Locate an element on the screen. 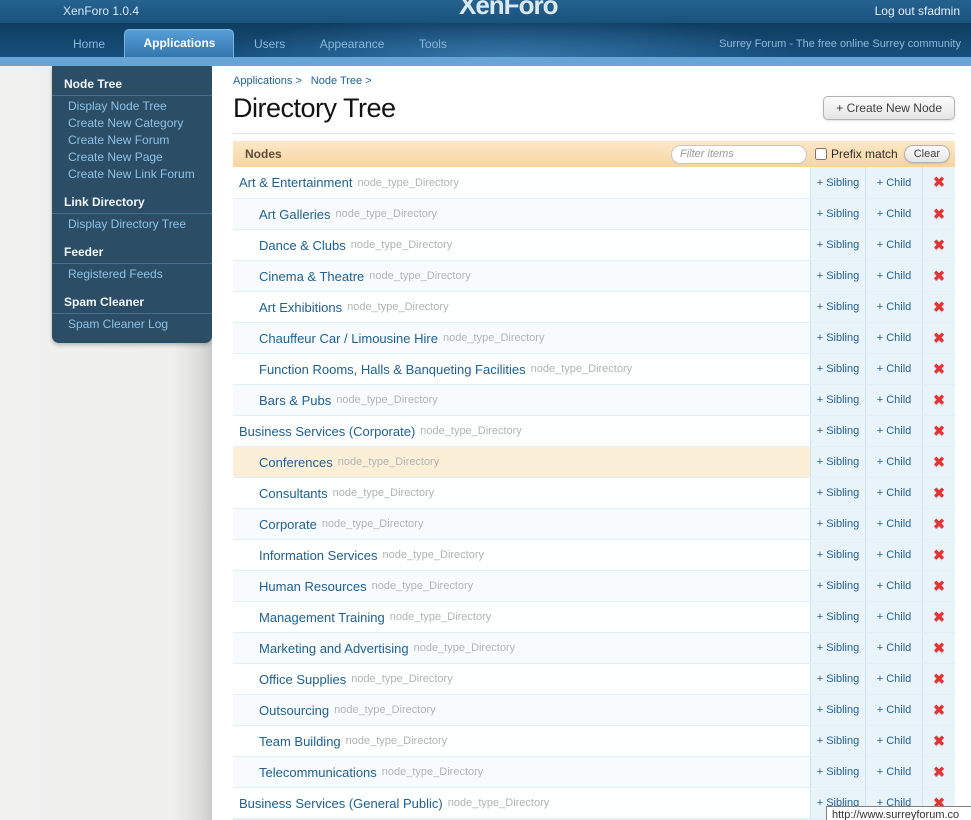  prefix-match-checkbox is located at coordinates (821, 154).